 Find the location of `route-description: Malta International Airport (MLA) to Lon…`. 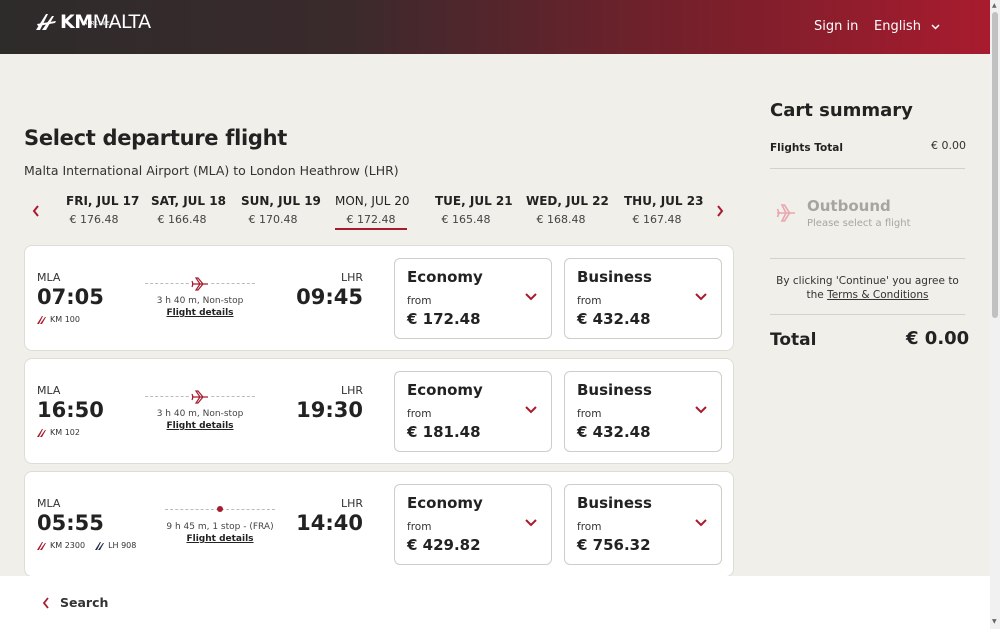

route-description: Malta International Airport (MLA) to Lon… is located at coordinates (211, 170).